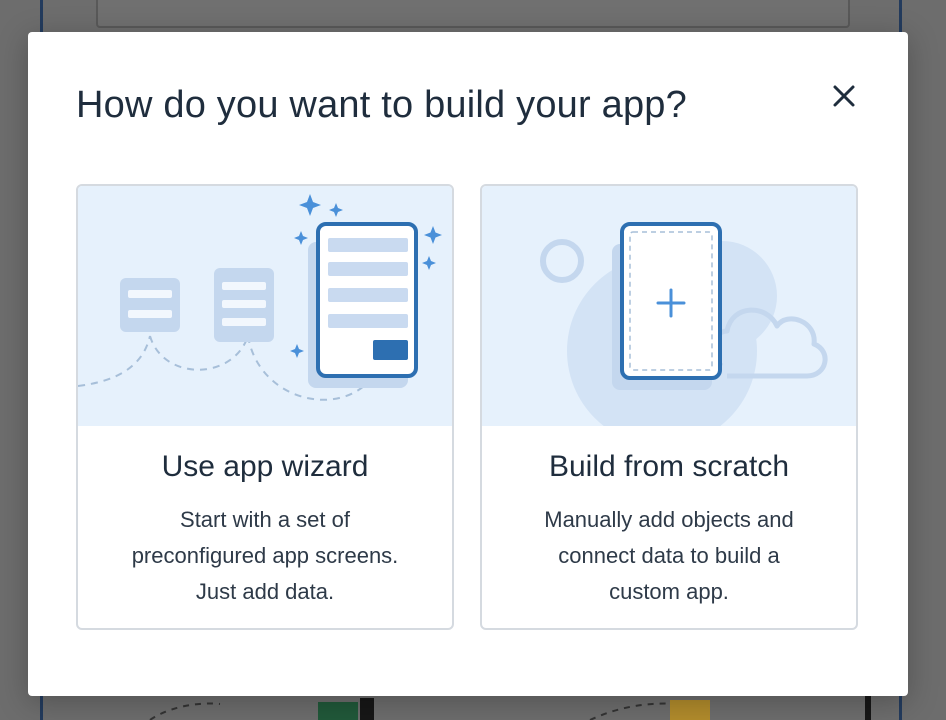  I want to click on modal-title: How do you want to build your app?, so click(381, 105).